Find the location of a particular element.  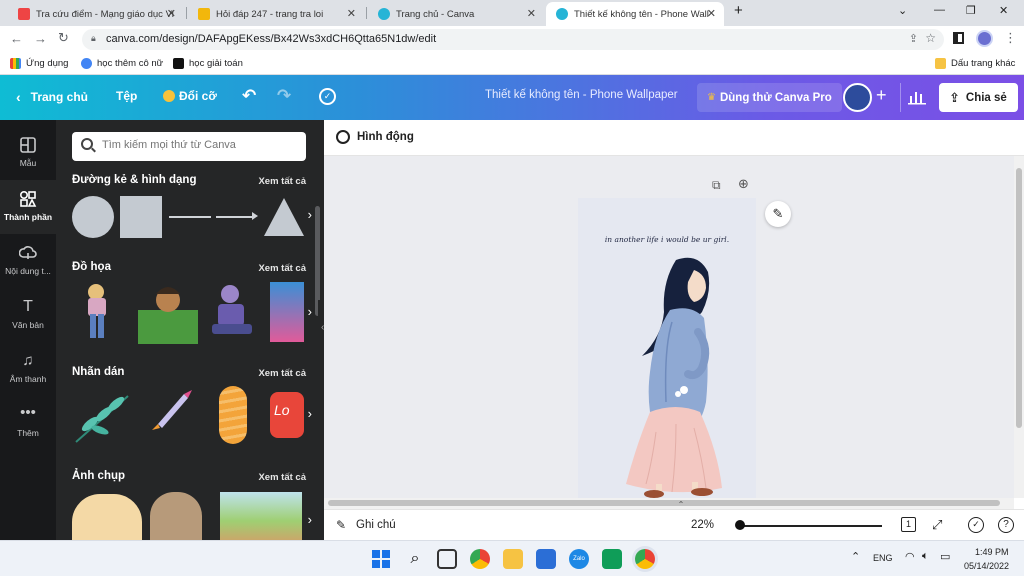

workspace-vertical-scrollbar is located at coordinates (1019, 327).